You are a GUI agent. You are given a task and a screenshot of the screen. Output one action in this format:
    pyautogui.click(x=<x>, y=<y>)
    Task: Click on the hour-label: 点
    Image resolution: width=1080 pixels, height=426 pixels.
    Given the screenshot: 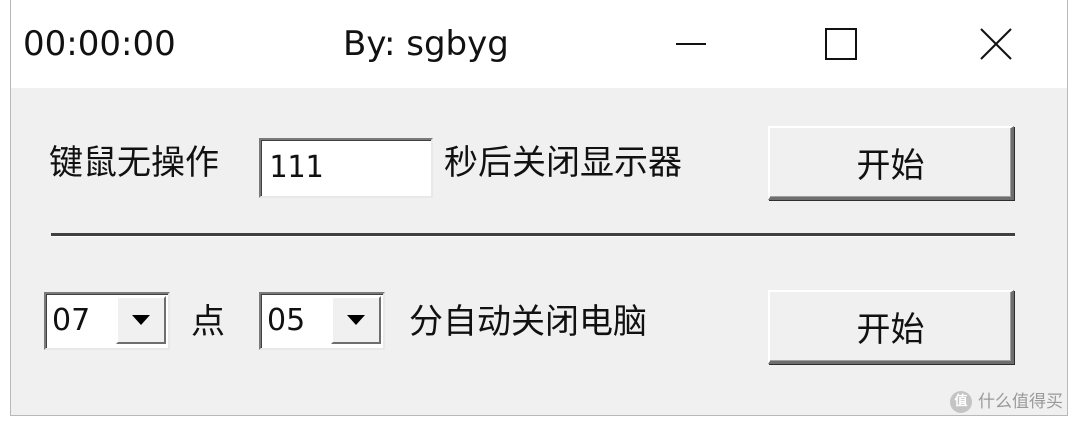 What is the action you would take?
    pyautogui.click(x=208, y=322)
    